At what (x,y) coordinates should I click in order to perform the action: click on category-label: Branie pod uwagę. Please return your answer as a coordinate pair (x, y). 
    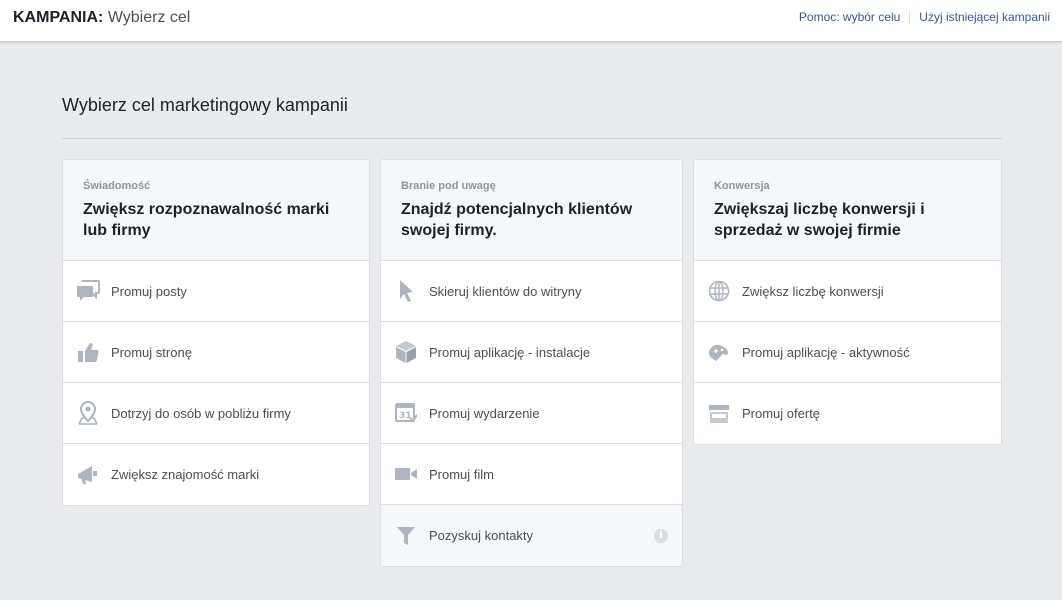
    Looking at the image, I should click on (448, 186).